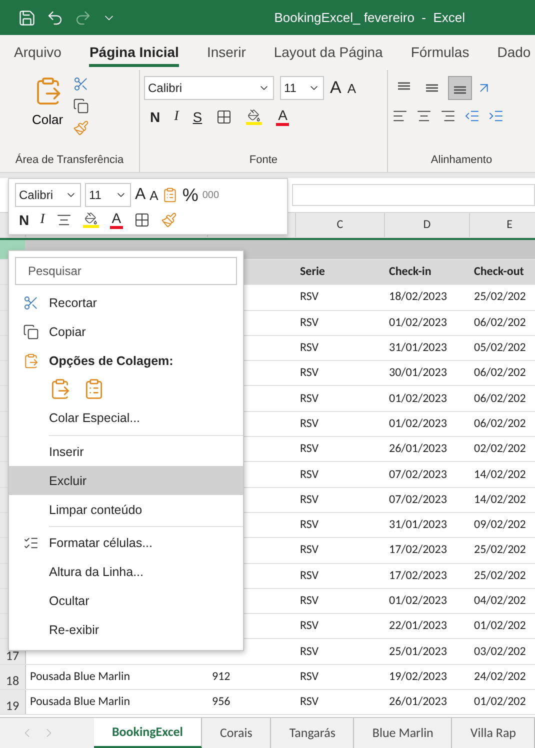  I want to click on copy-icon, so click(31, 332).